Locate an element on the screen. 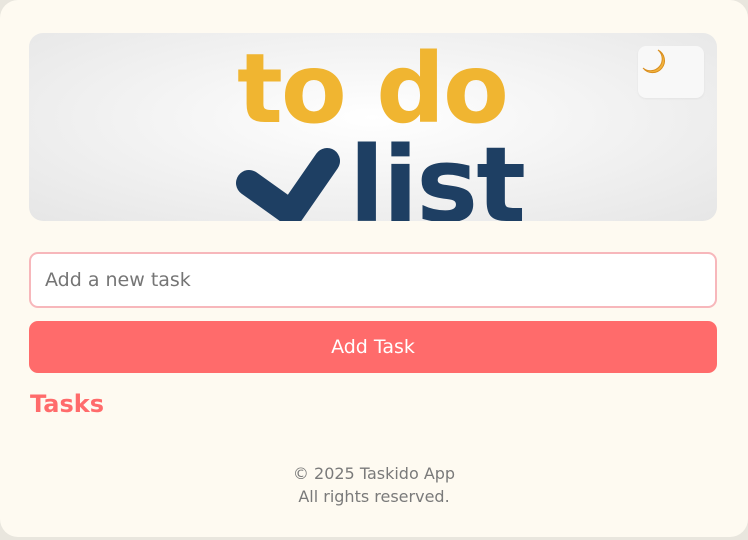  add-task-button: Add Task is located at coordinates (373, 347).